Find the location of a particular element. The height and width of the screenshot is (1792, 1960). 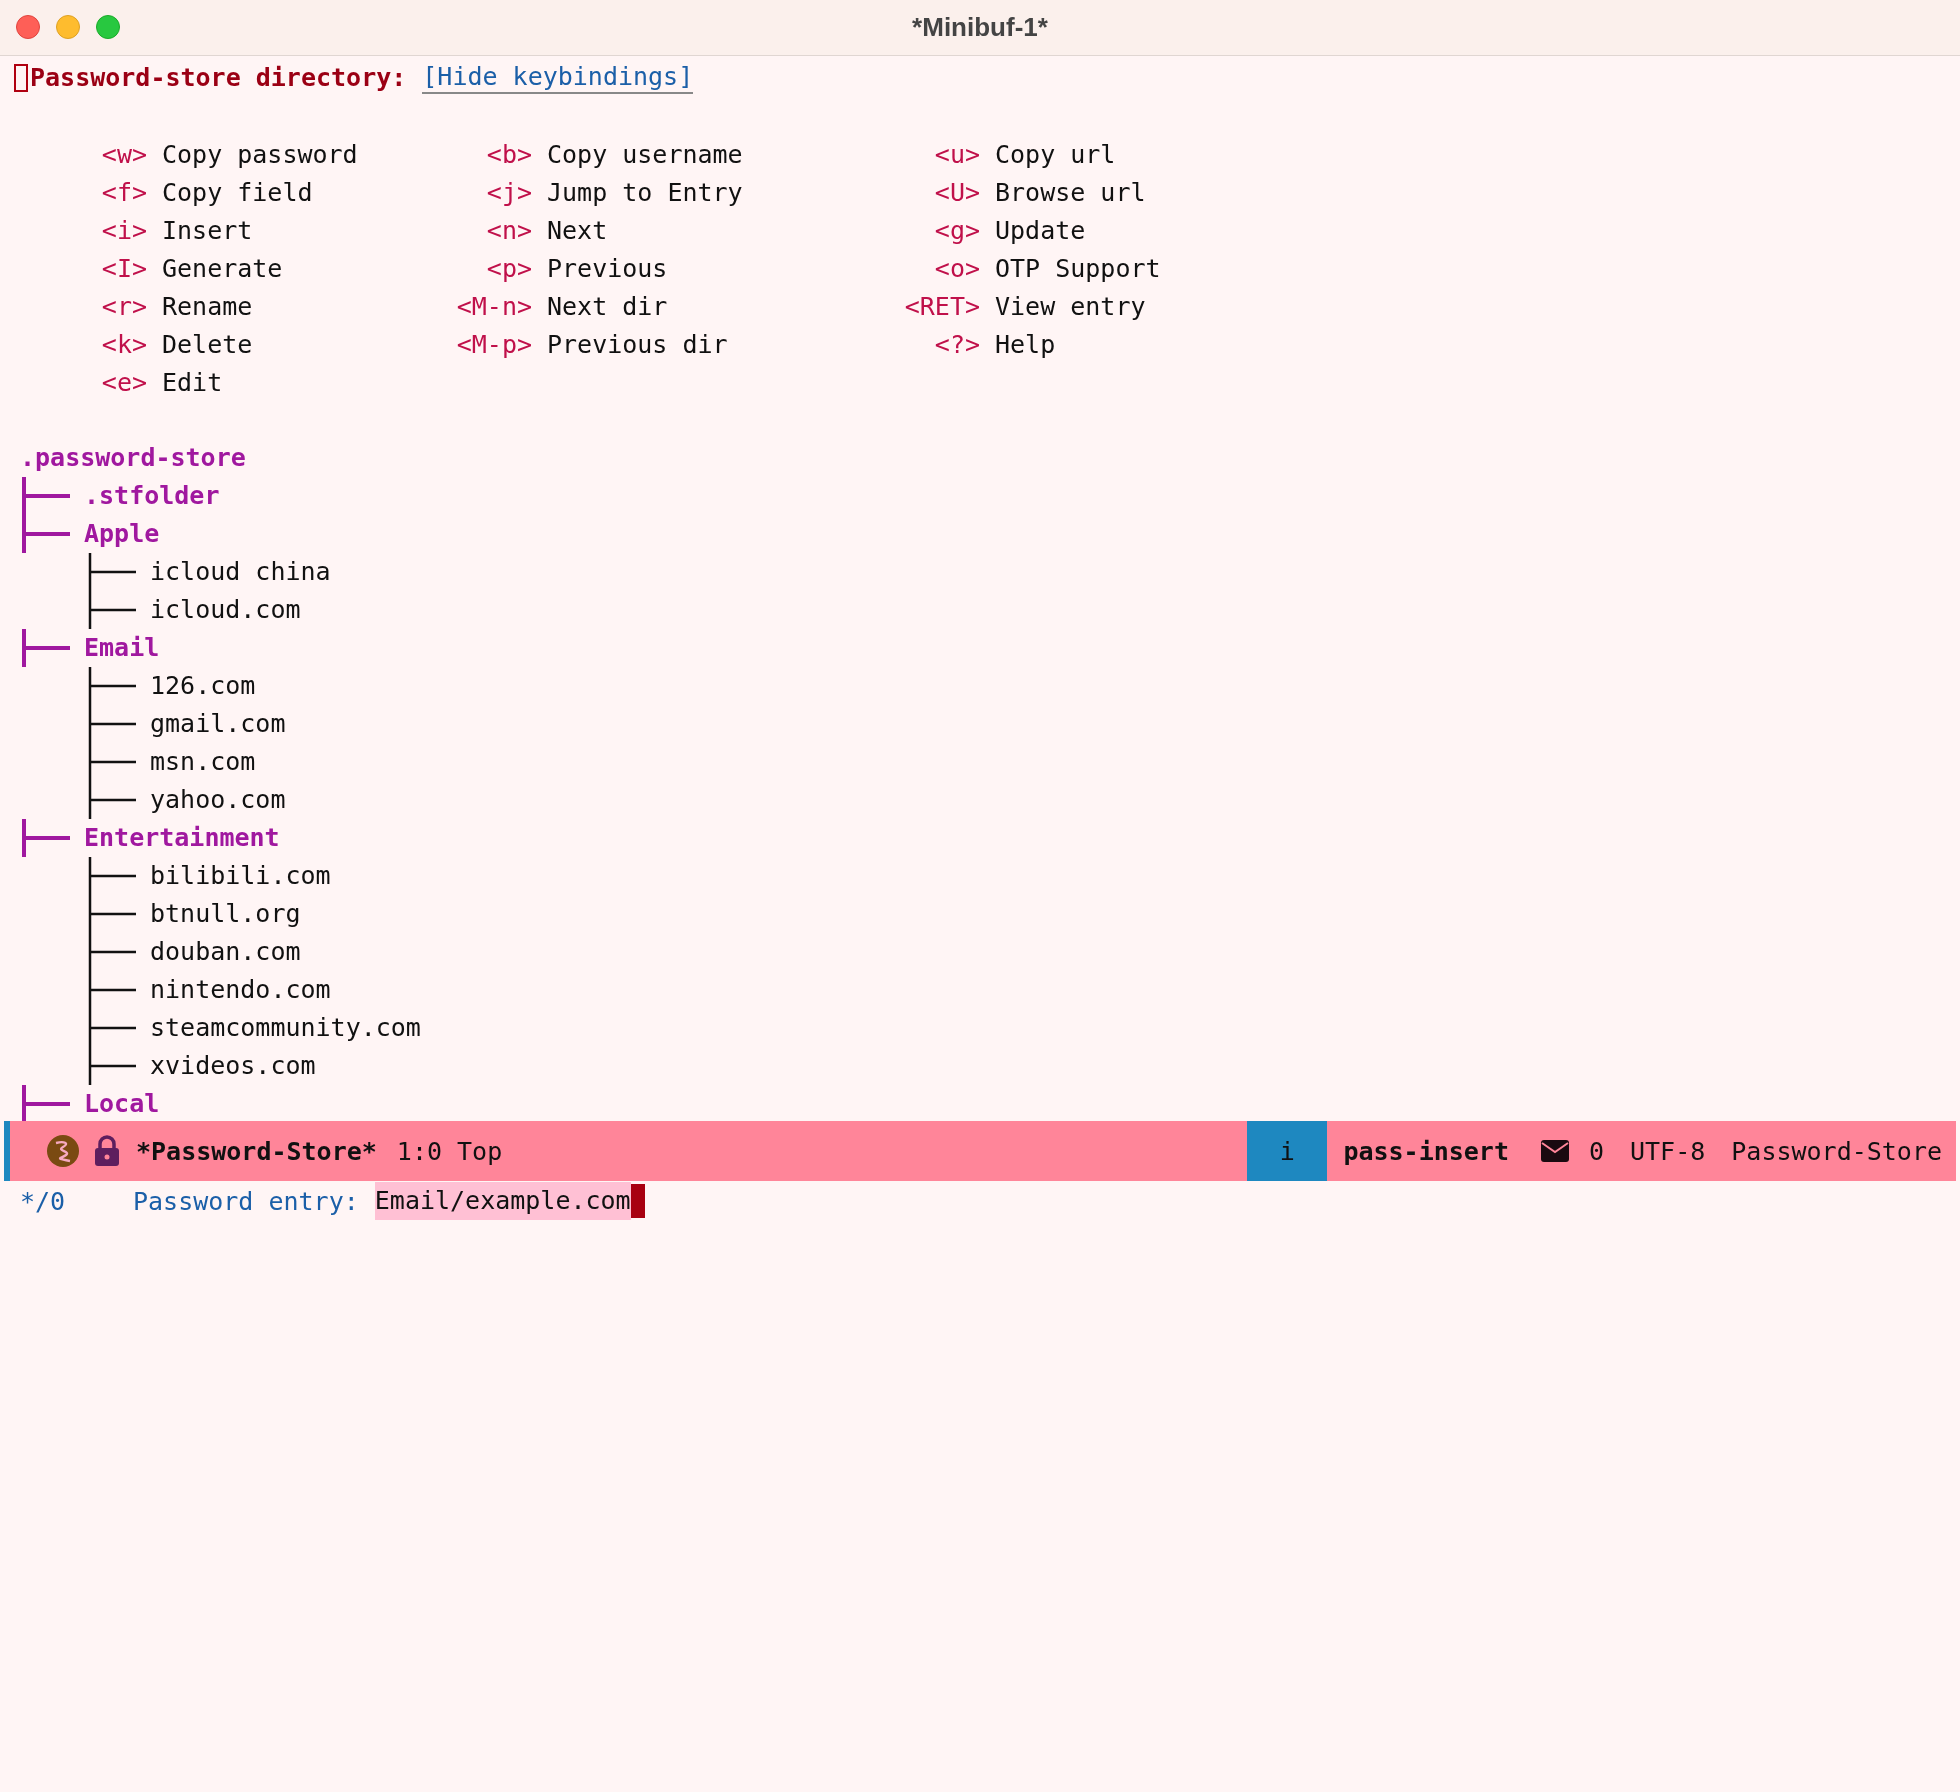

action-label: Copy field is located at coordinates (238, 192).